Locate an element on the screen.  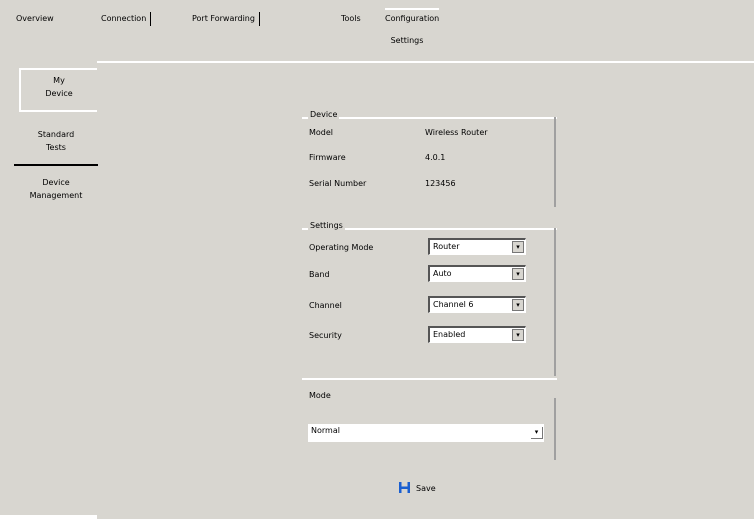
device-firmware-value: 4.0.1 is located at coordinates (435, 157).